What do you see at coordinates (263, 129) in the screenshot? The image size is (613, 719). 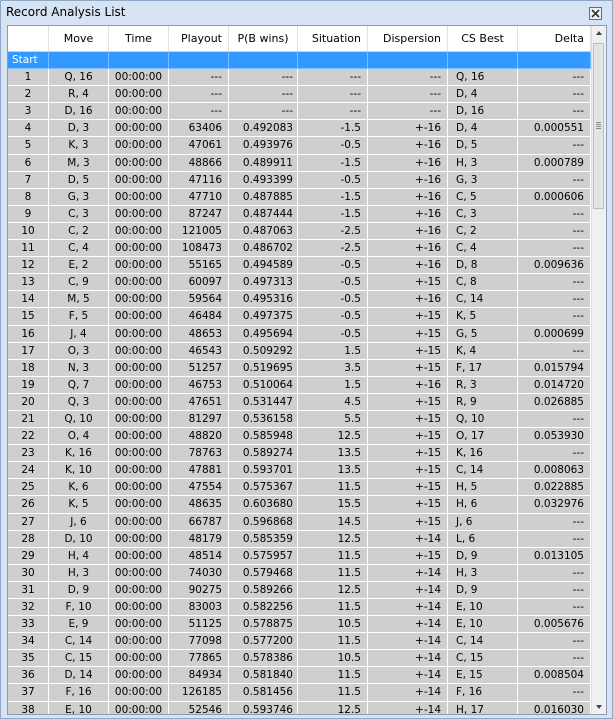 I see `cell-pbwins: 0.492083` at bounding box center [263, 129].